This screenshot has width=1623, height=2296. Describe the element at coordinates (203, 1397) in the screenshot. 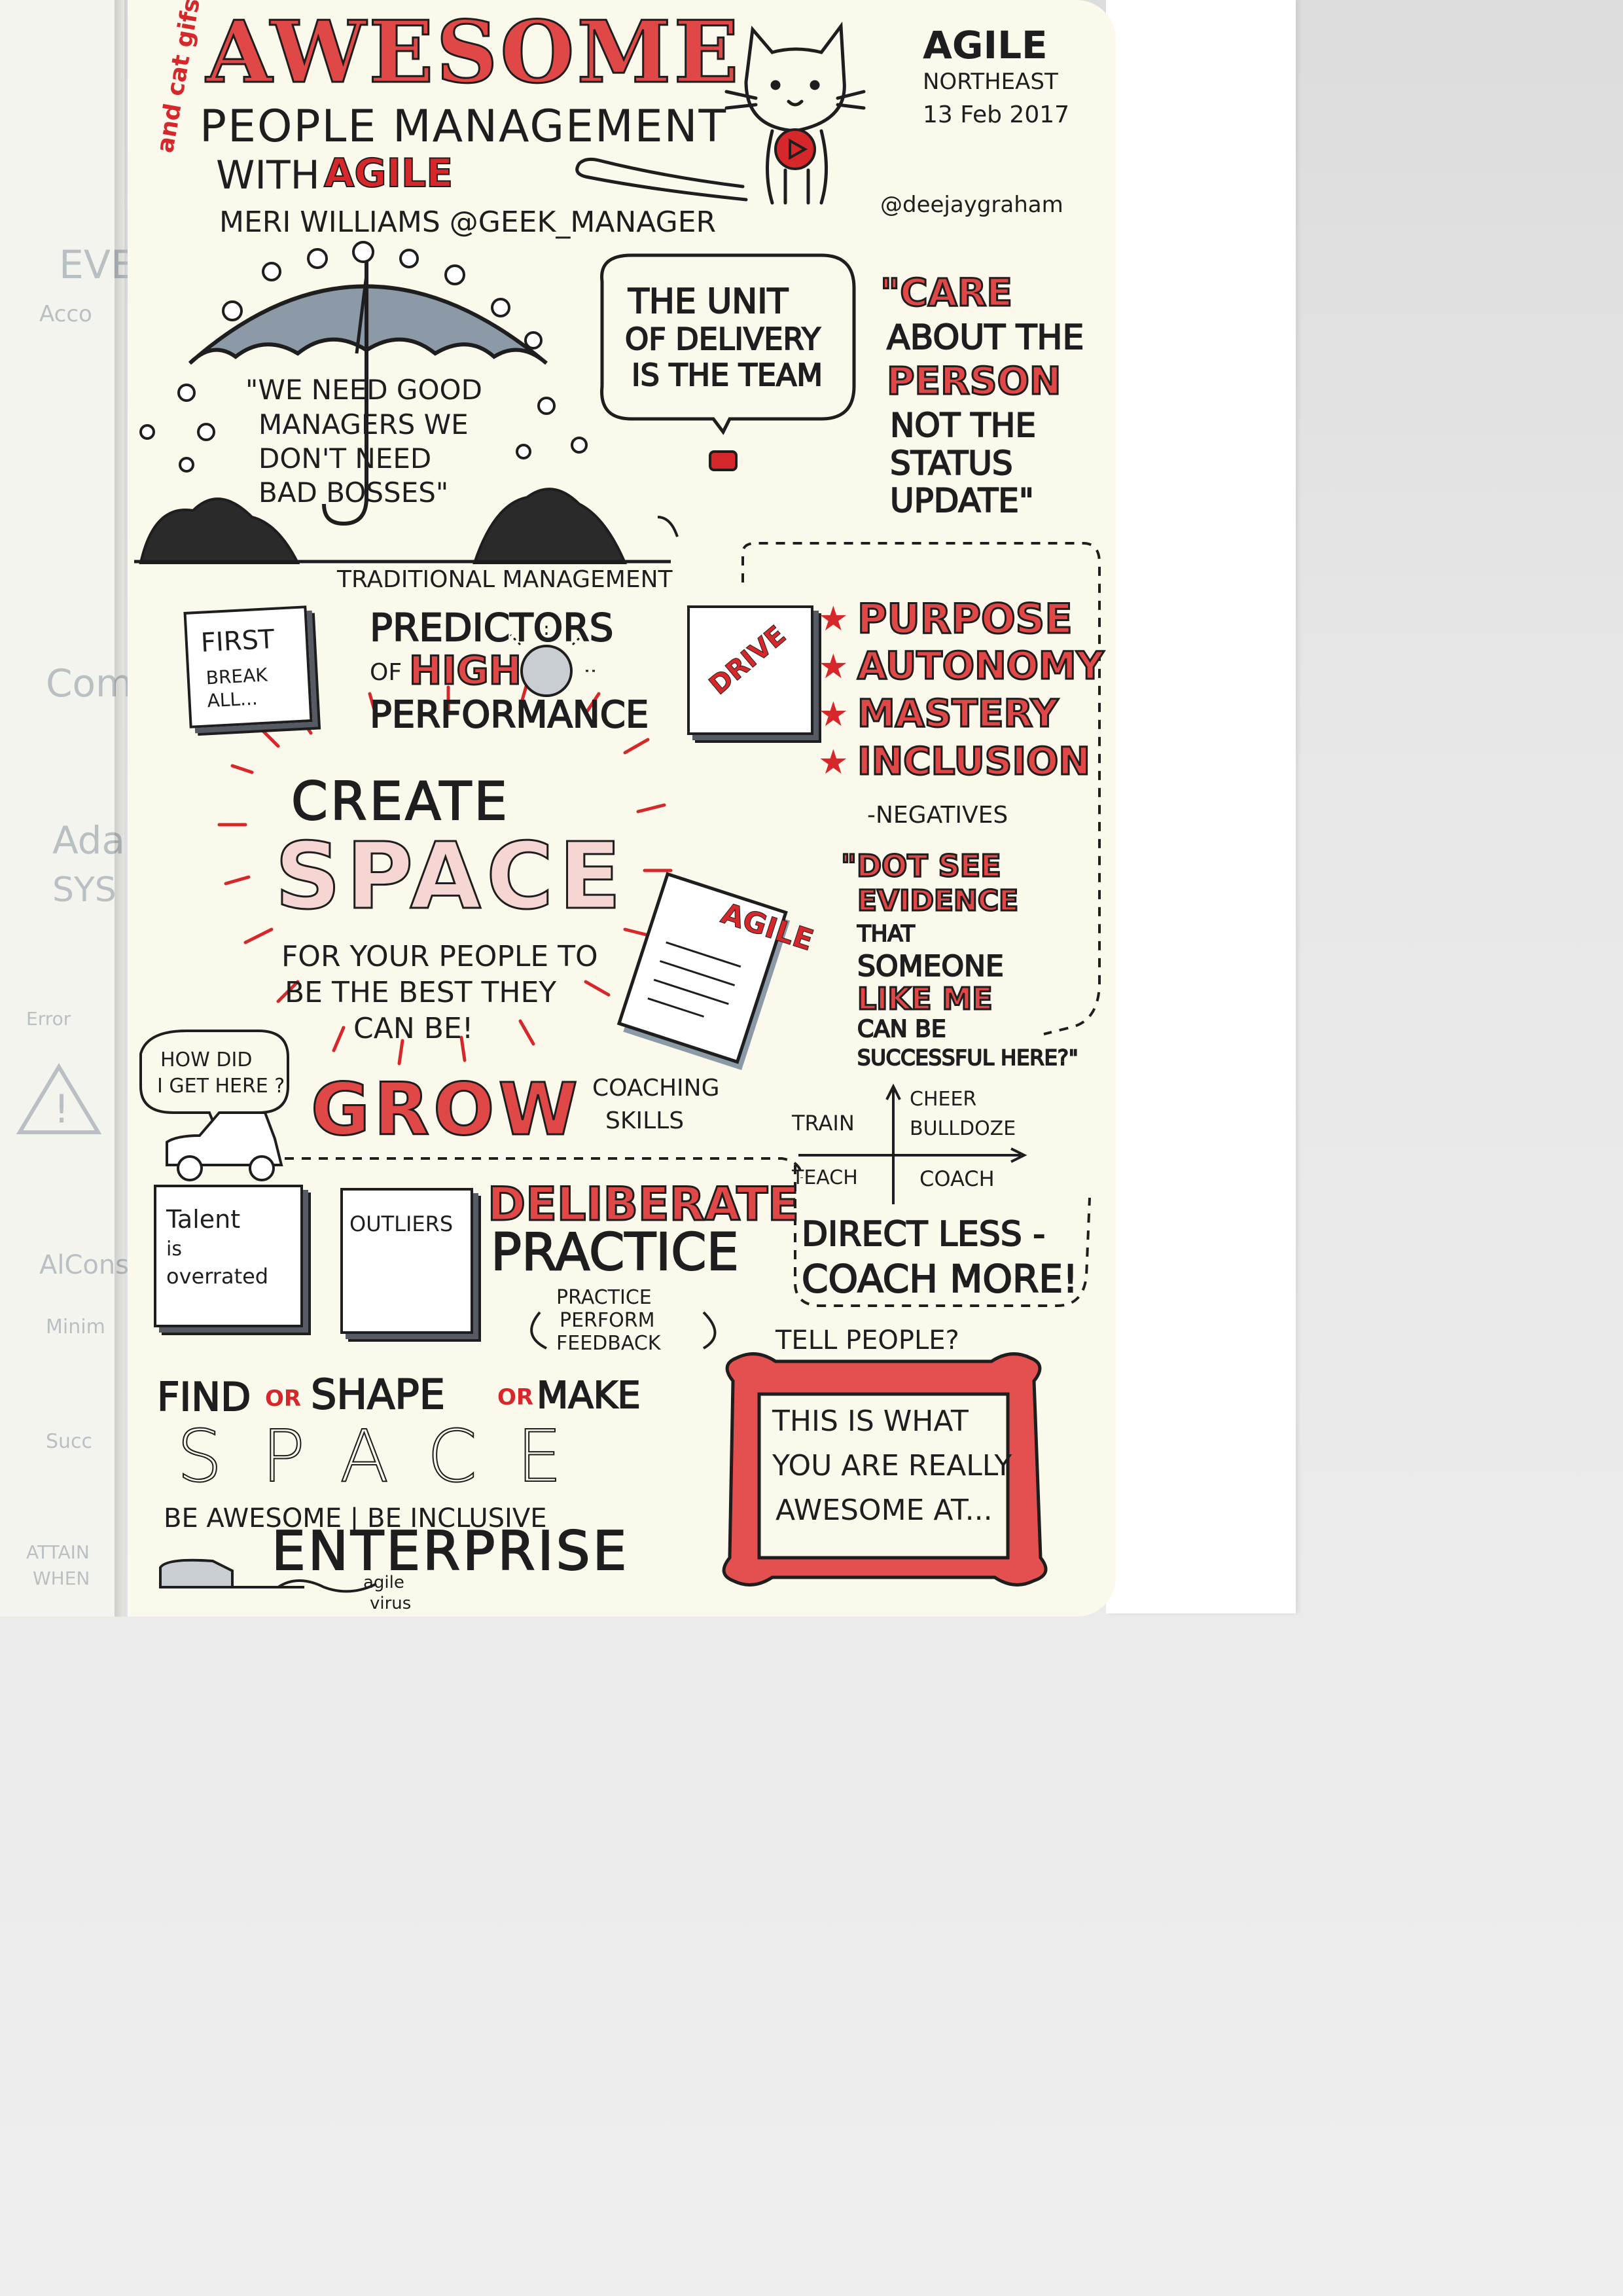

I see `find-word: FIND` at that location.